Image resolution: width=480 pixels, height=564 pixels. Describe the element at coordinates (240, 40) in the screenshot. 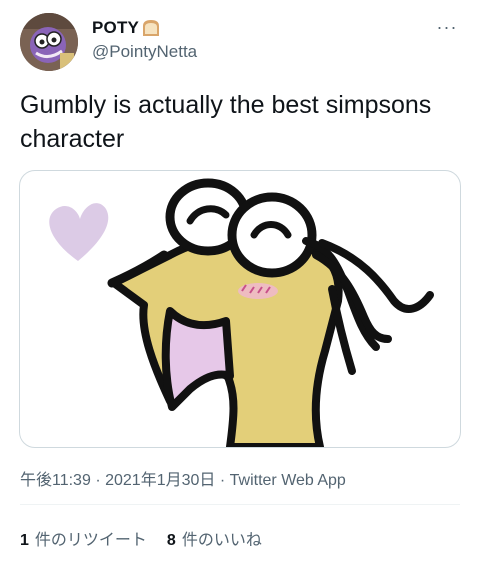

I see `tweet-header: POTY @PointyNetta ···` at that location.